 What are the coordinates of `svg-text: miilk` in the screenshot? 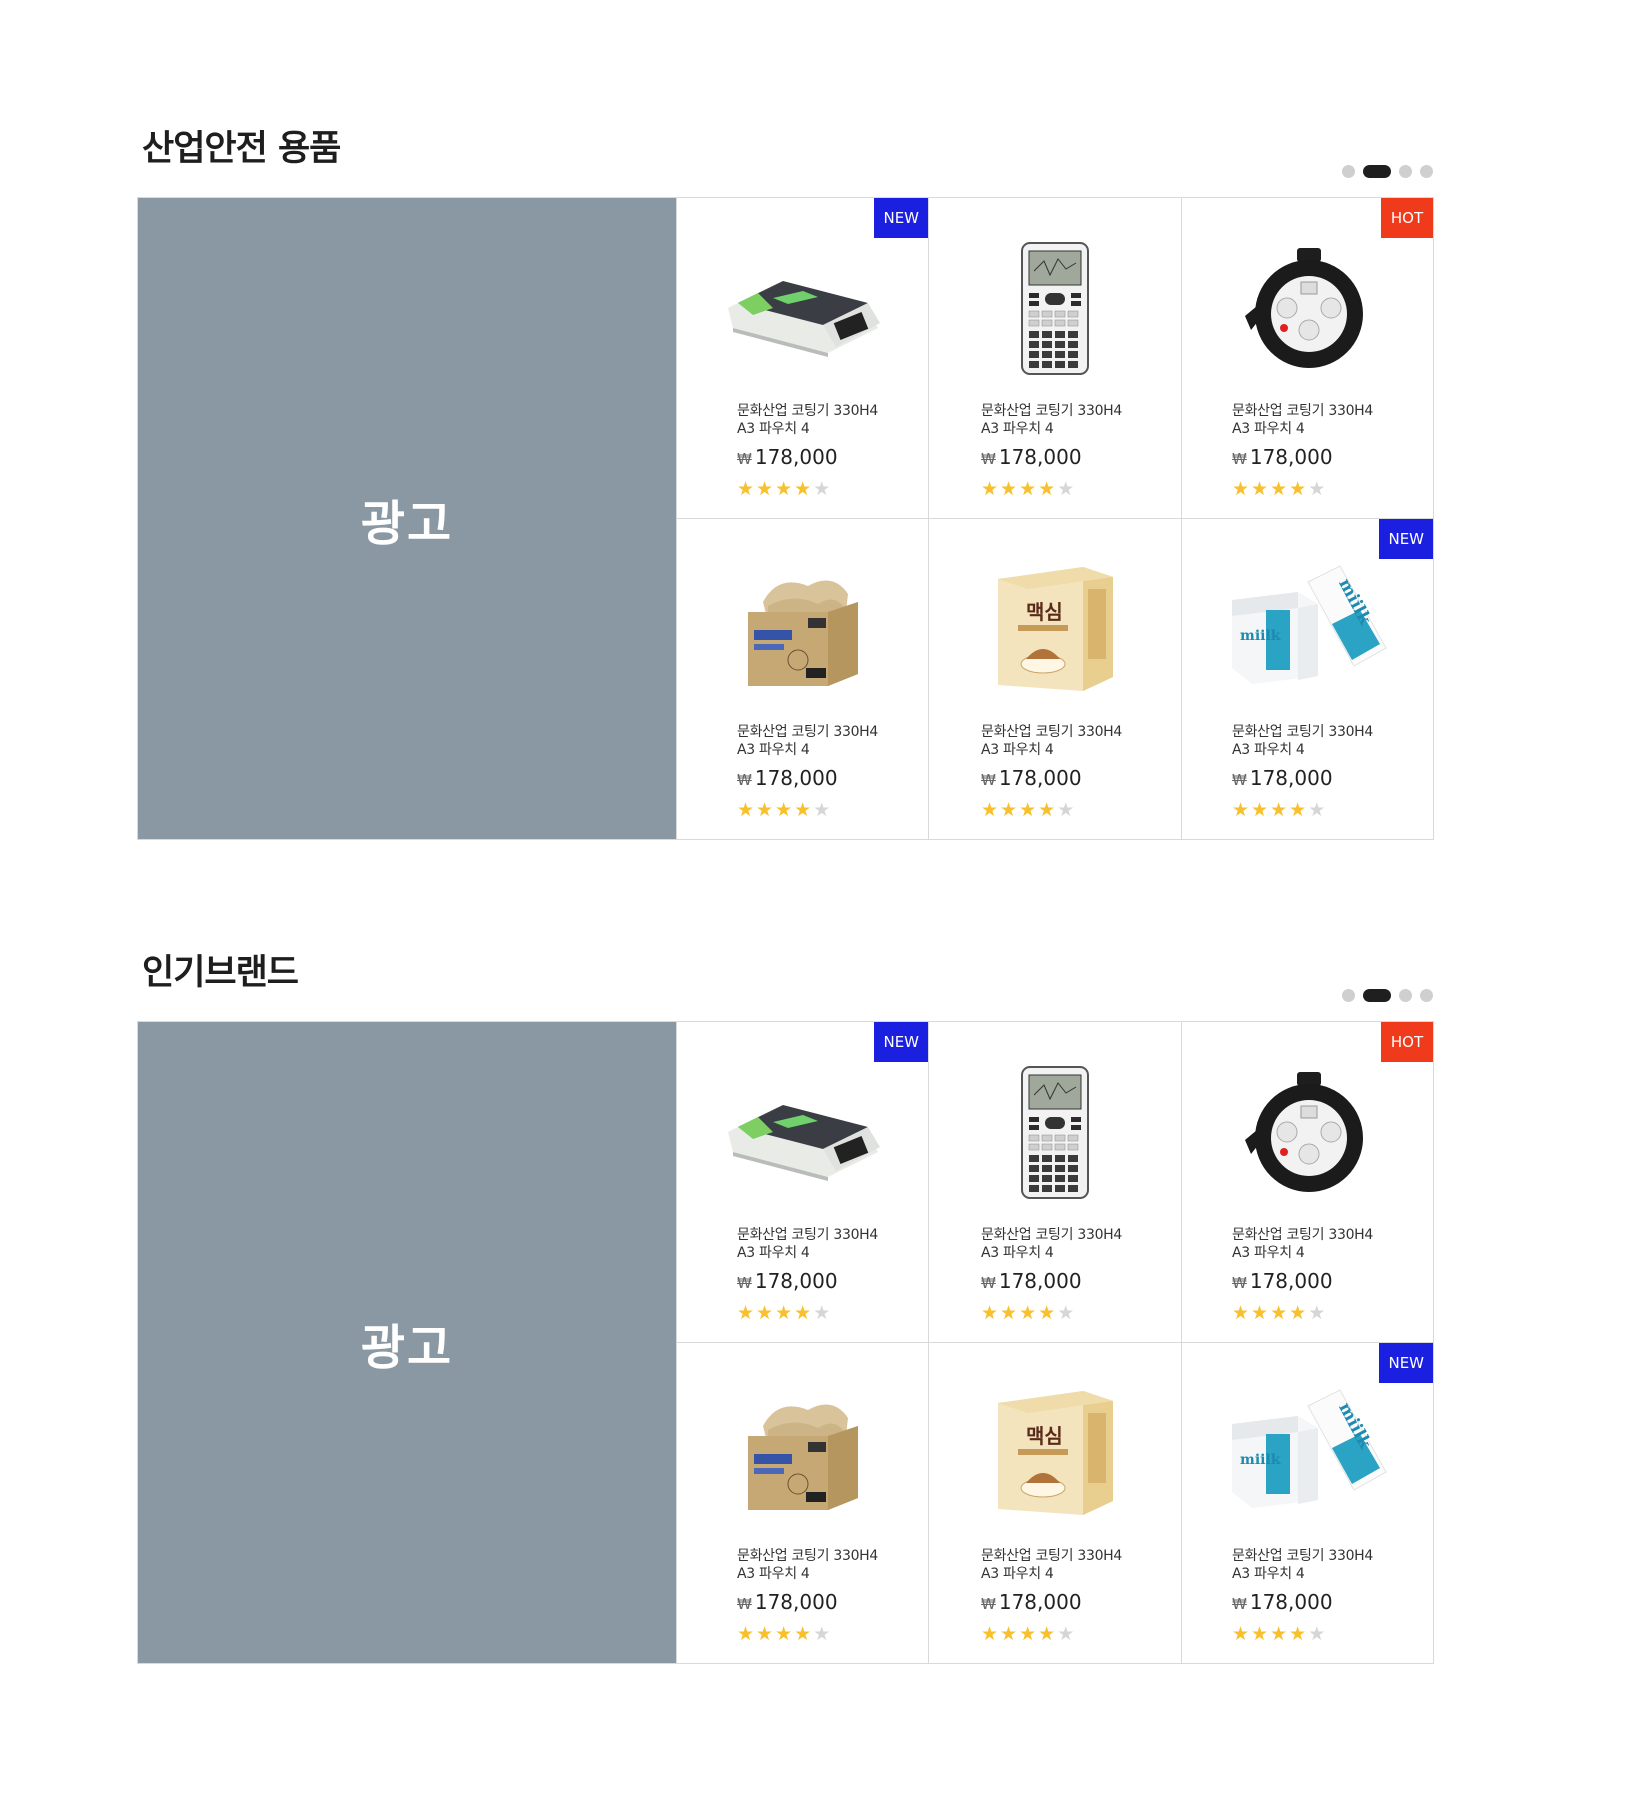 It's located at (1260, 636).